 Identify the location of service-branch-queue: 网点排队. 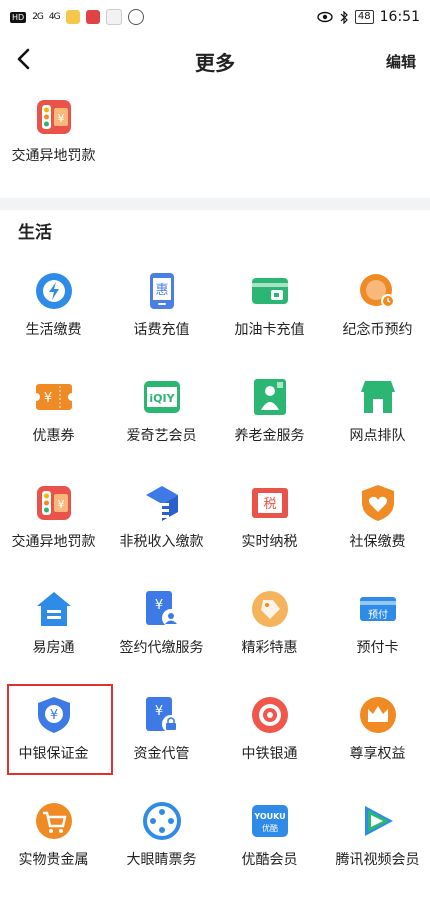
(377, 428).